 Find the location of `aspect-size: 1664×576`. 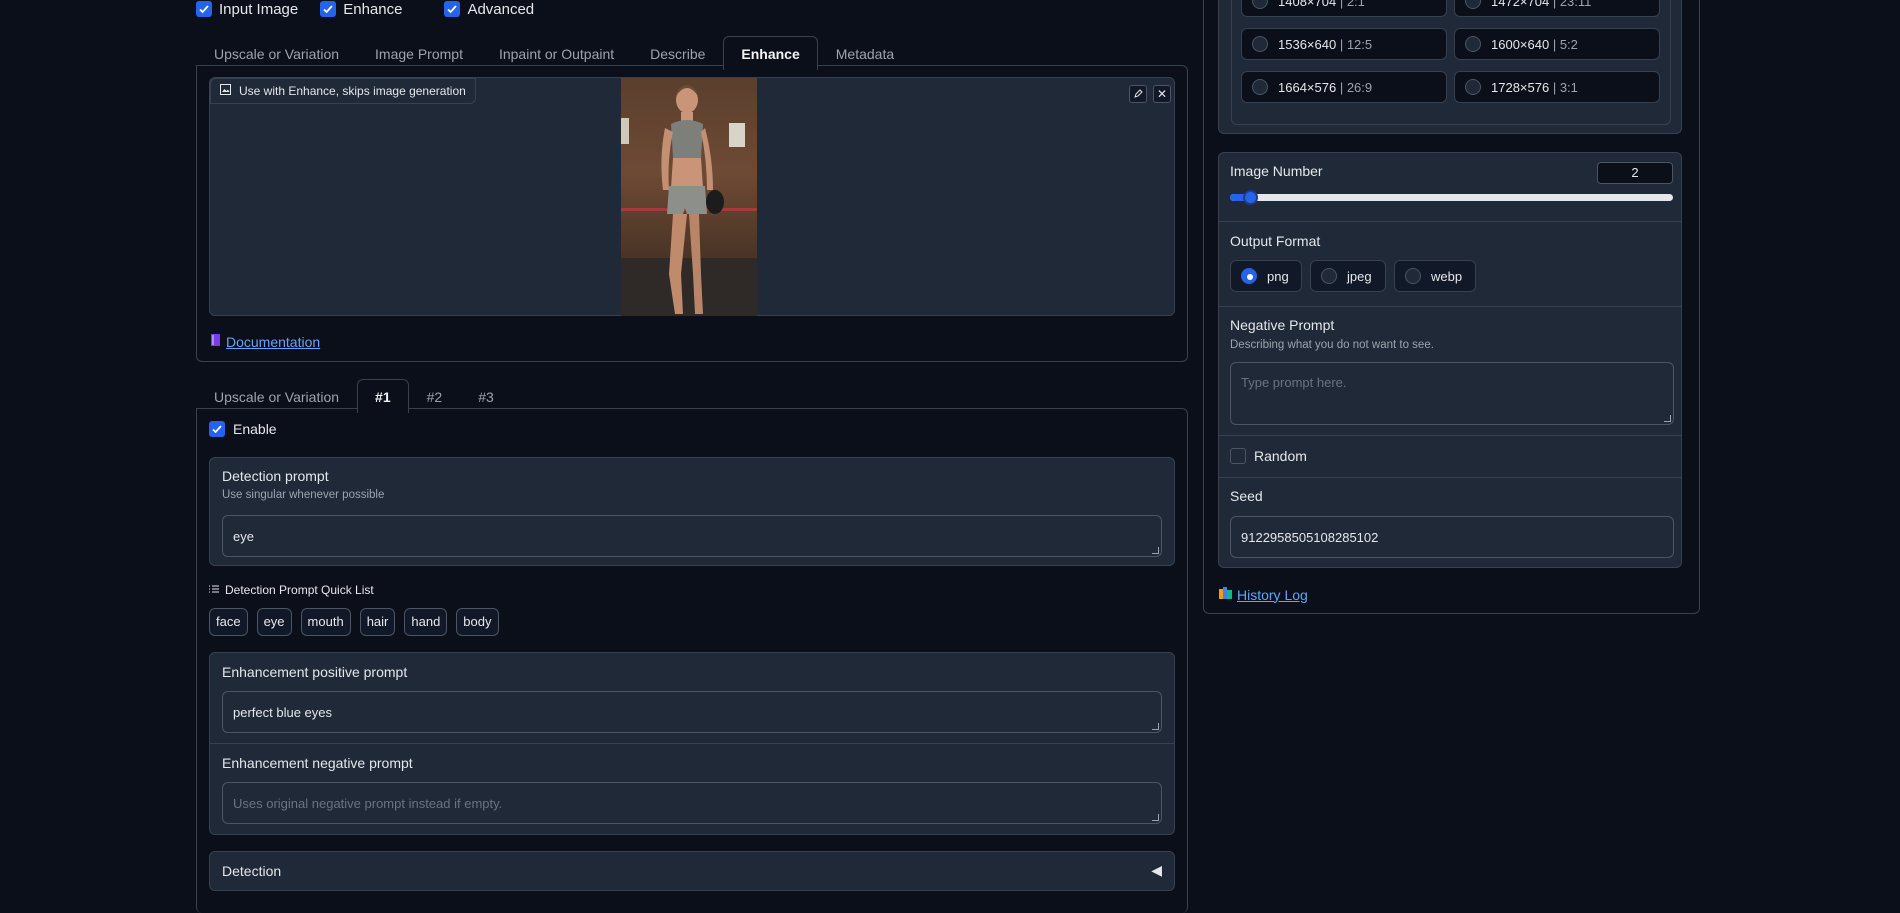

aspect-size: 1664×576 is located at coordinates (1307, 87).